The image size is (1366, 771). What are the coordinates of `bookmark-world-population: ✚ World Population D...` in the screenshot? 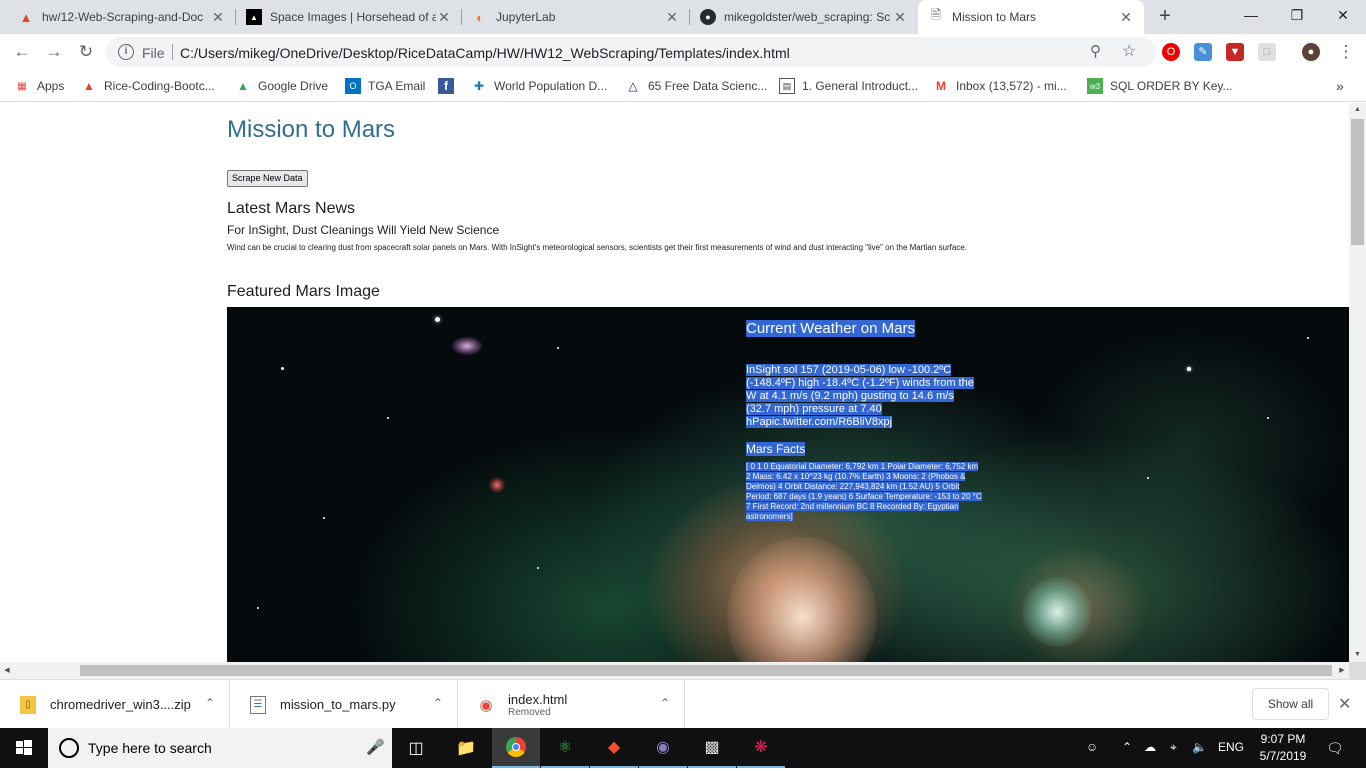 It's located at (539, 86).